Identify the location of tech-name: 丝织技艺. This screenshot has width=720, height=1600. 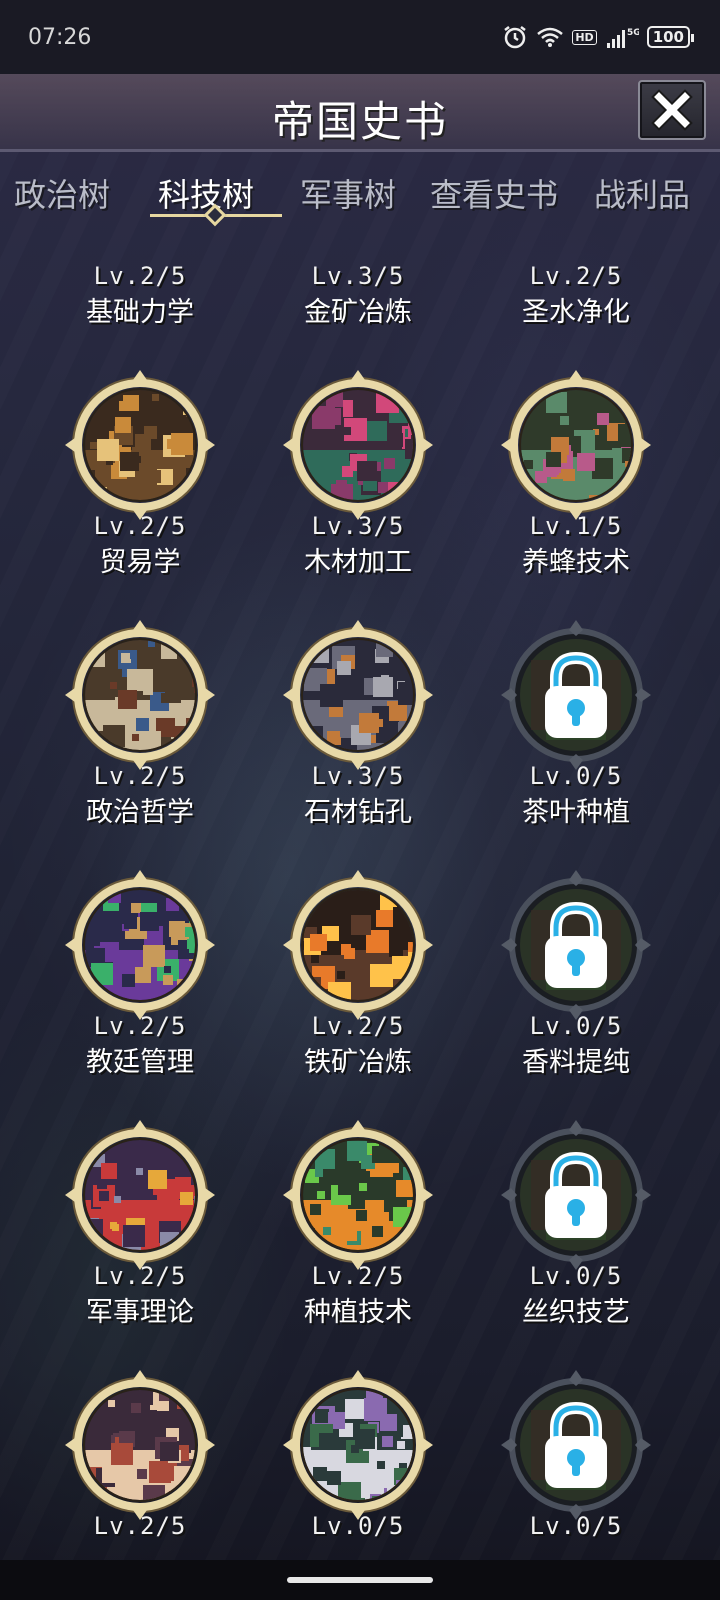
(576, 1312).